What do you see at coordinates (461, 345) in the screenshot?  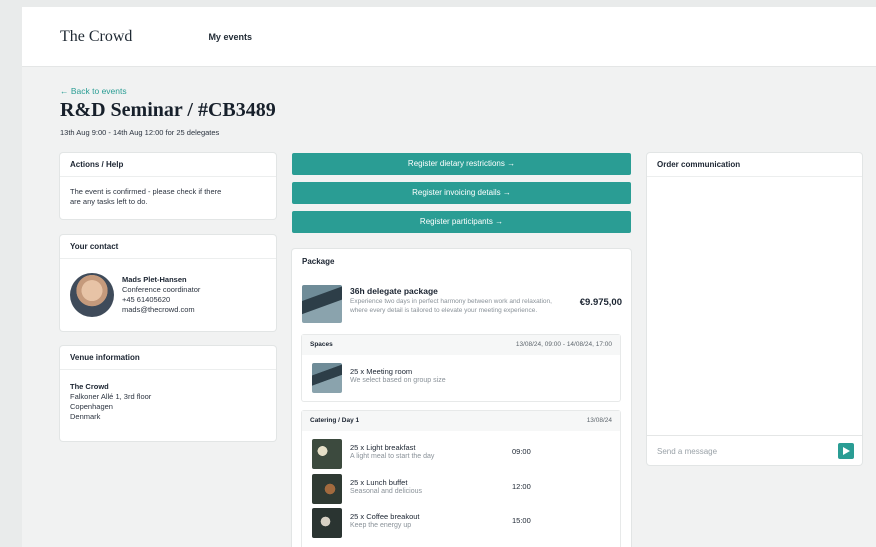 I see `spaces-header: Spaces 13/08/24, 09:00 - 14/08/24, 17:00` at bounding box center [461, 345].